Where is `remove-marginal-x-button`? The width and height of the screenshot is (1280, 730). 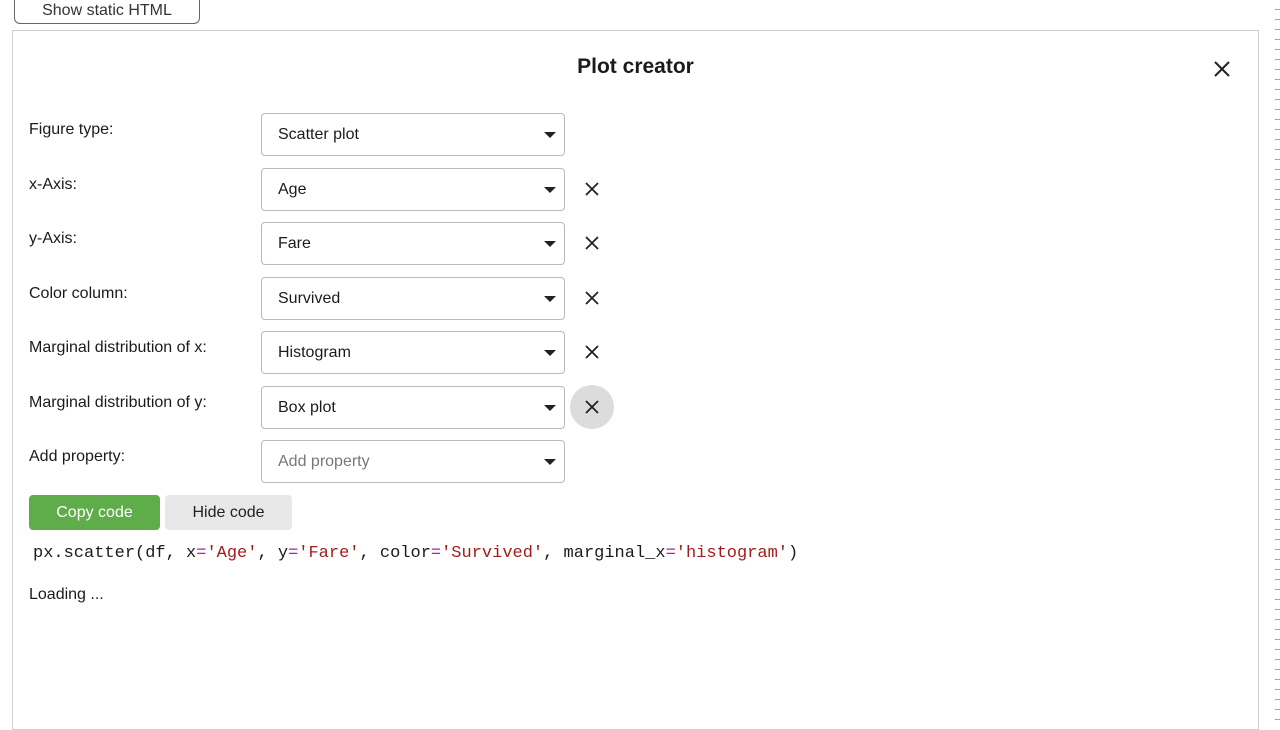
remove-marginal-x-button is located at coordinates (592, 352).